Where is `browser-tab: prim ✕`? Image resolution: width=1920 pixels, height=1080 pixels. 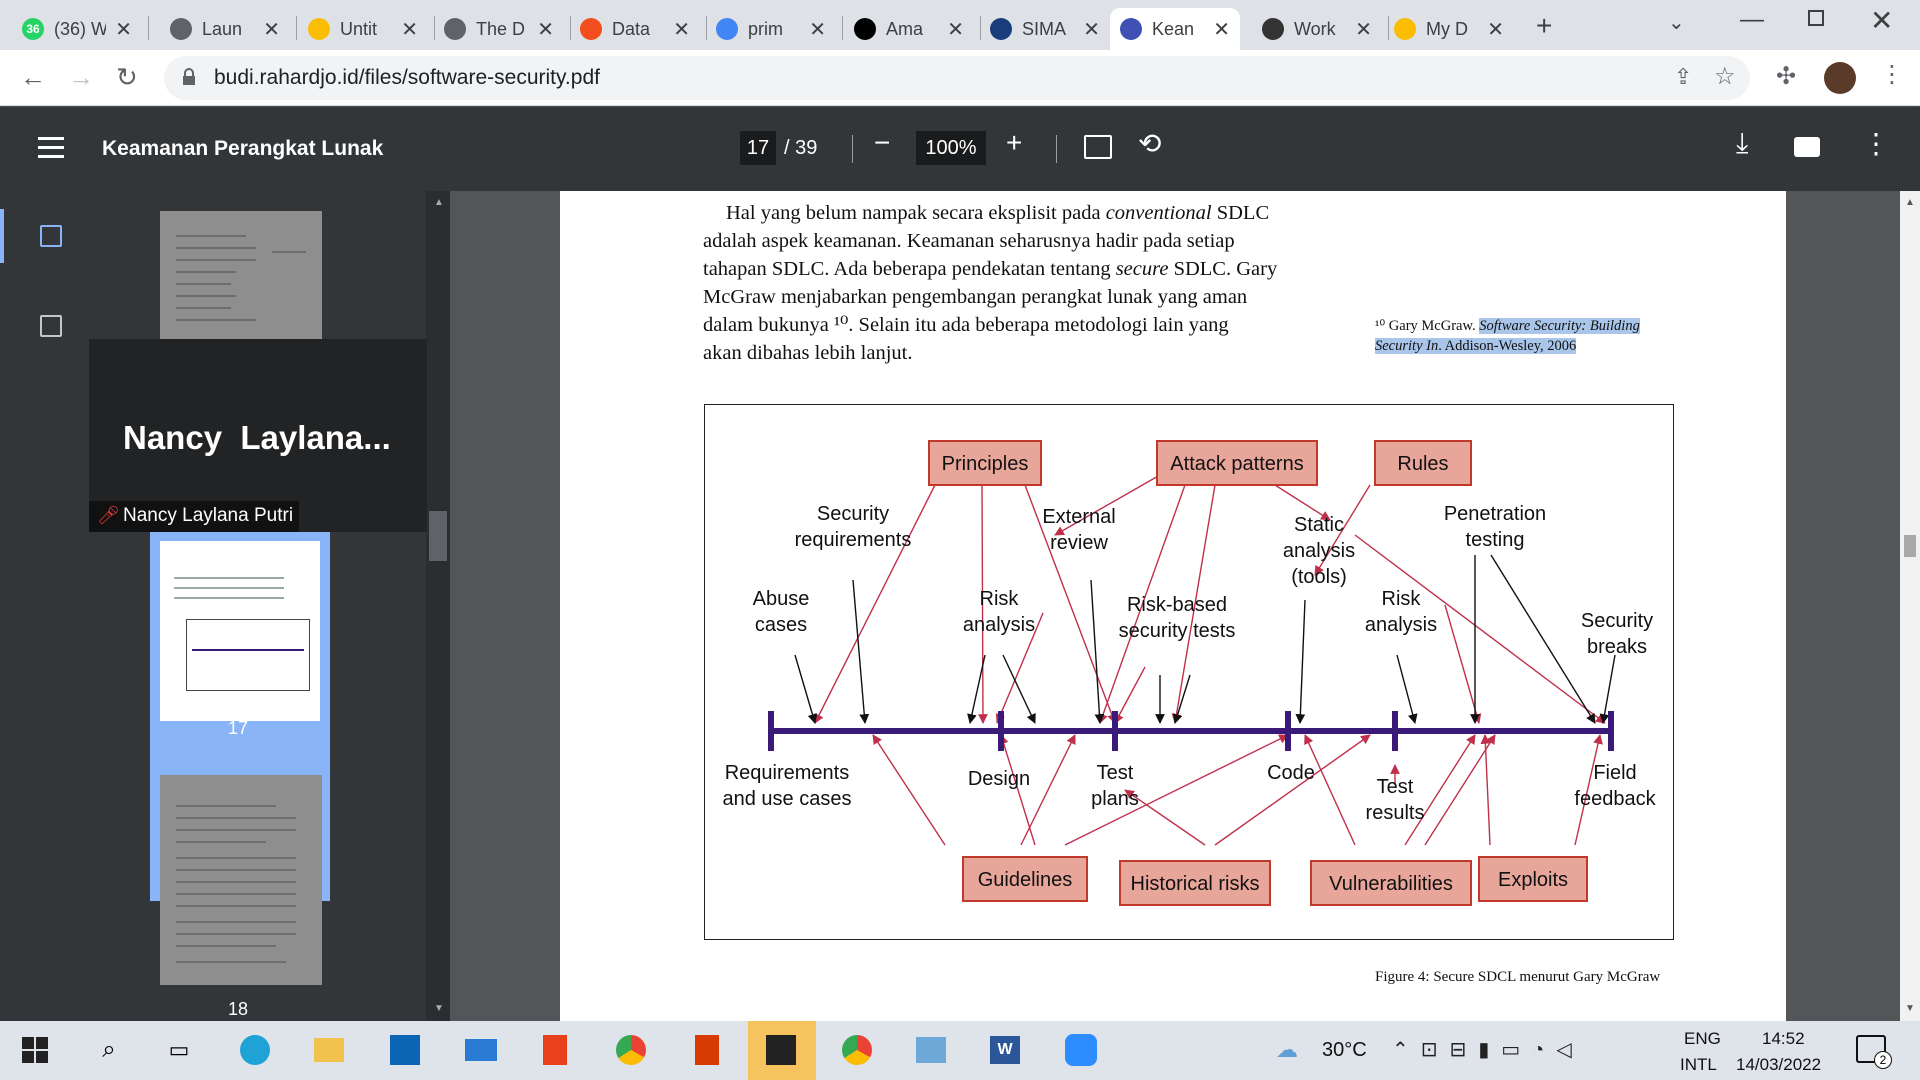 browser-tab: prim ✕ is located at coordinates (771, 29).